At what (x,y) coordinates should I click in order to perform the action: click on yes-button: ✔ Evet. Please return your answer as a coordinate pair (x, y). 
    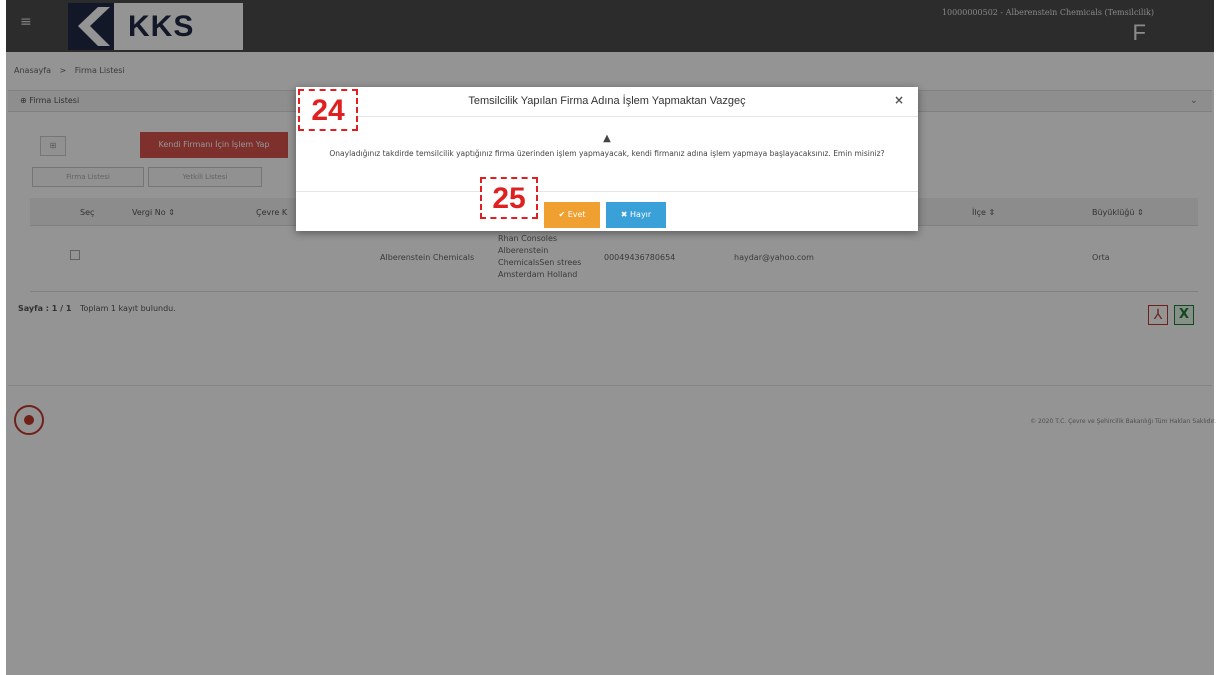
    Looking at the image, I should click on (572, 215).